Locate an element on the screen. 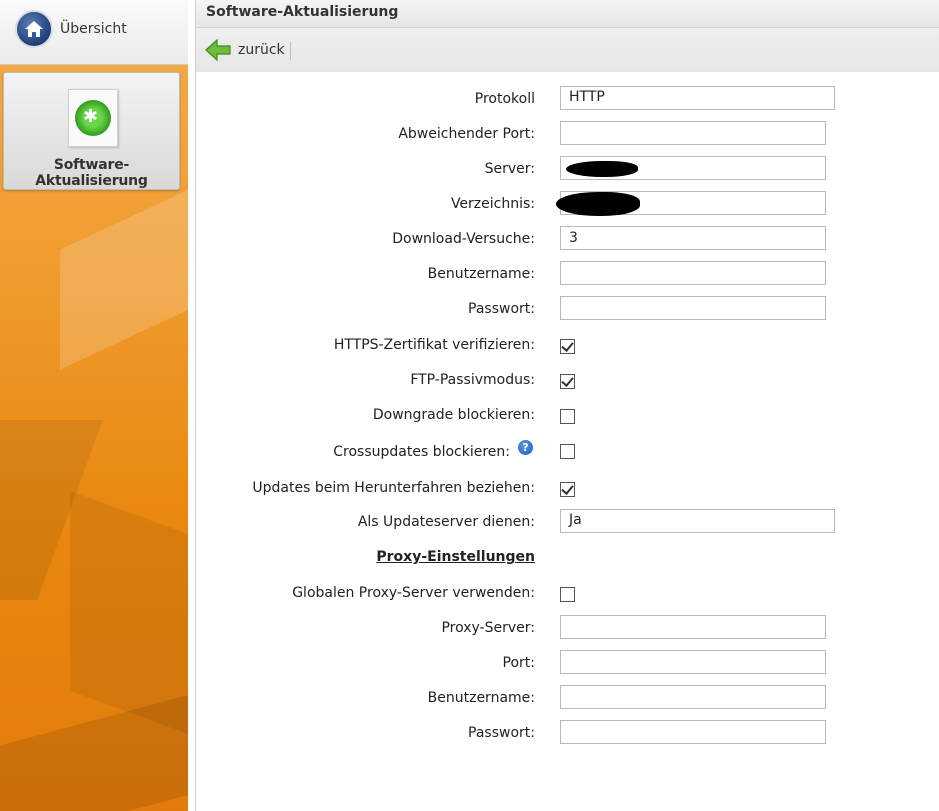 Image resolution: width=939 pixels, height=811 pixels. crossupdates-checkbox is located at coordinates (567, 451).